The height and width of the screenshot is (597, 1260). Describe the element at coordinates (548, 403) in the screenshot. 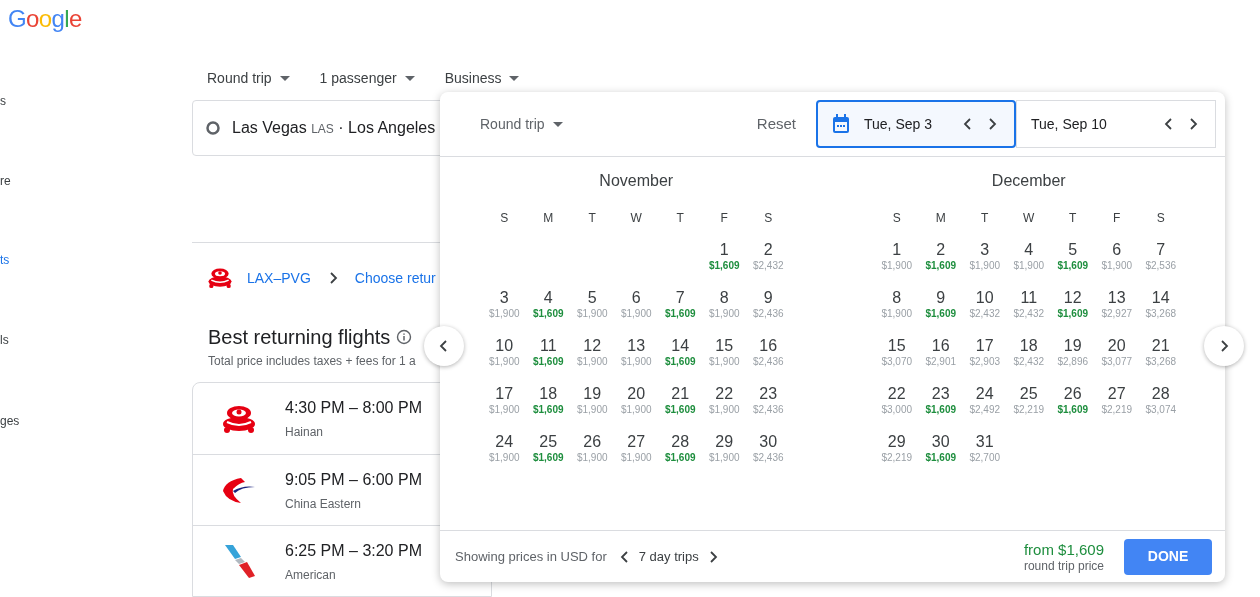

I see `calendar-day: 18 $1,609` at that location.